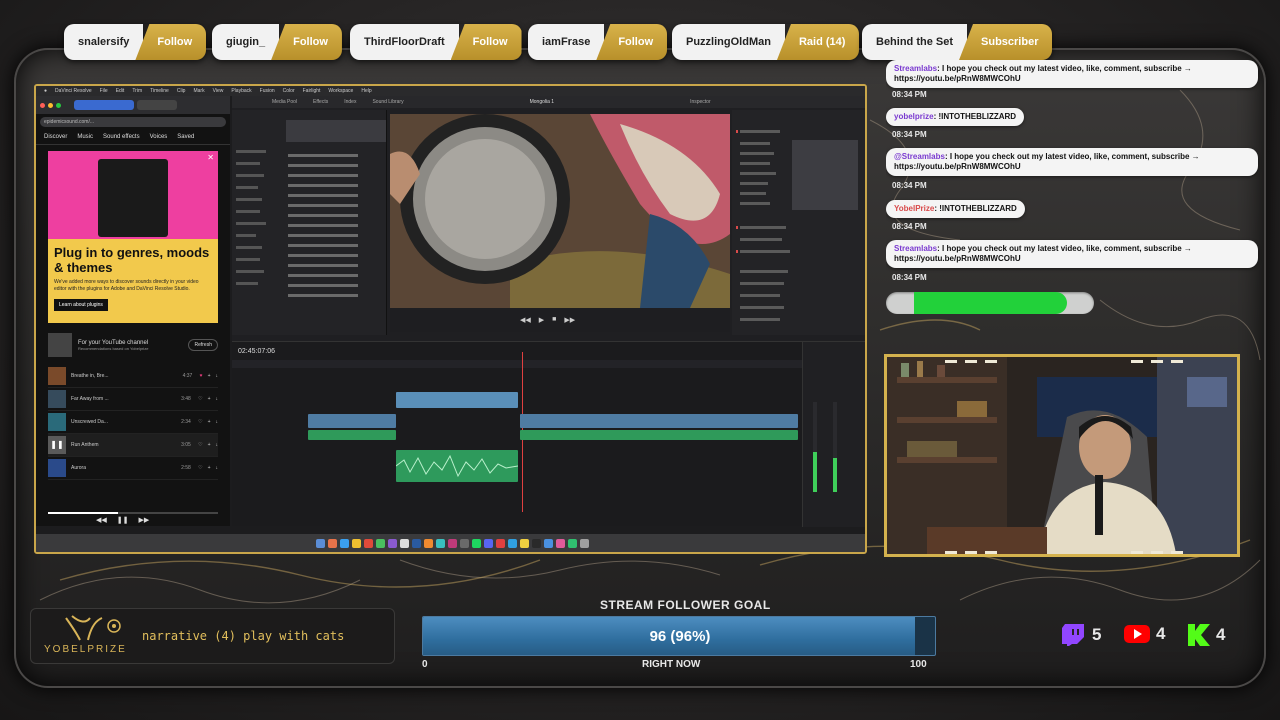  I want to click on alert-action: Raid (14), so click(818, 42).